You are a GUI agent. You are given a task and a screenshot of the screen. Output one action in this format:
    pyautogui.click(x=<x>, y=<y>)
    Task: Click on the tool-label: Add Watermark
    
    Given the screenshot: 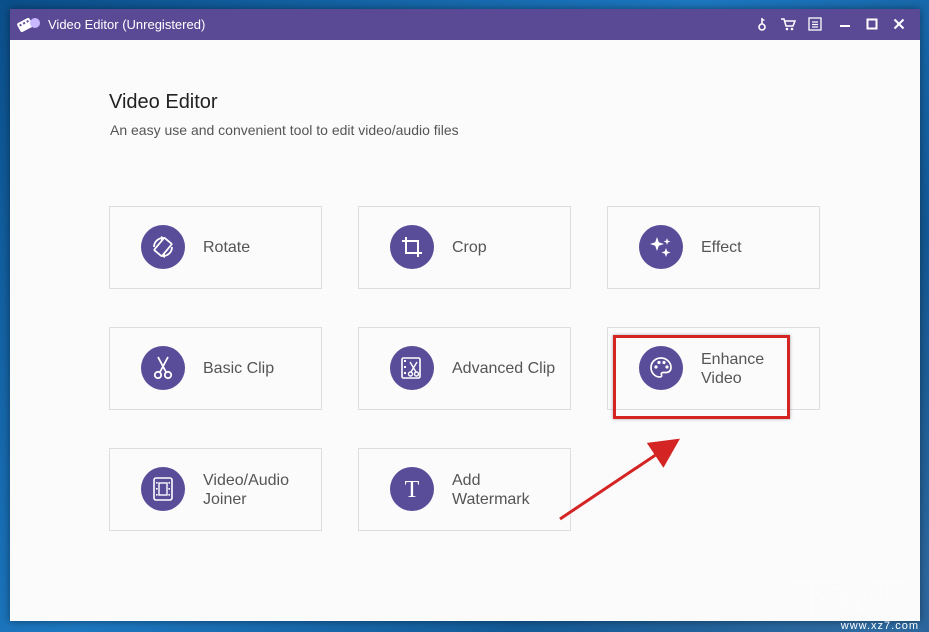 What is the action you would take?
    pyautogui.click(x=491, y=489)
    